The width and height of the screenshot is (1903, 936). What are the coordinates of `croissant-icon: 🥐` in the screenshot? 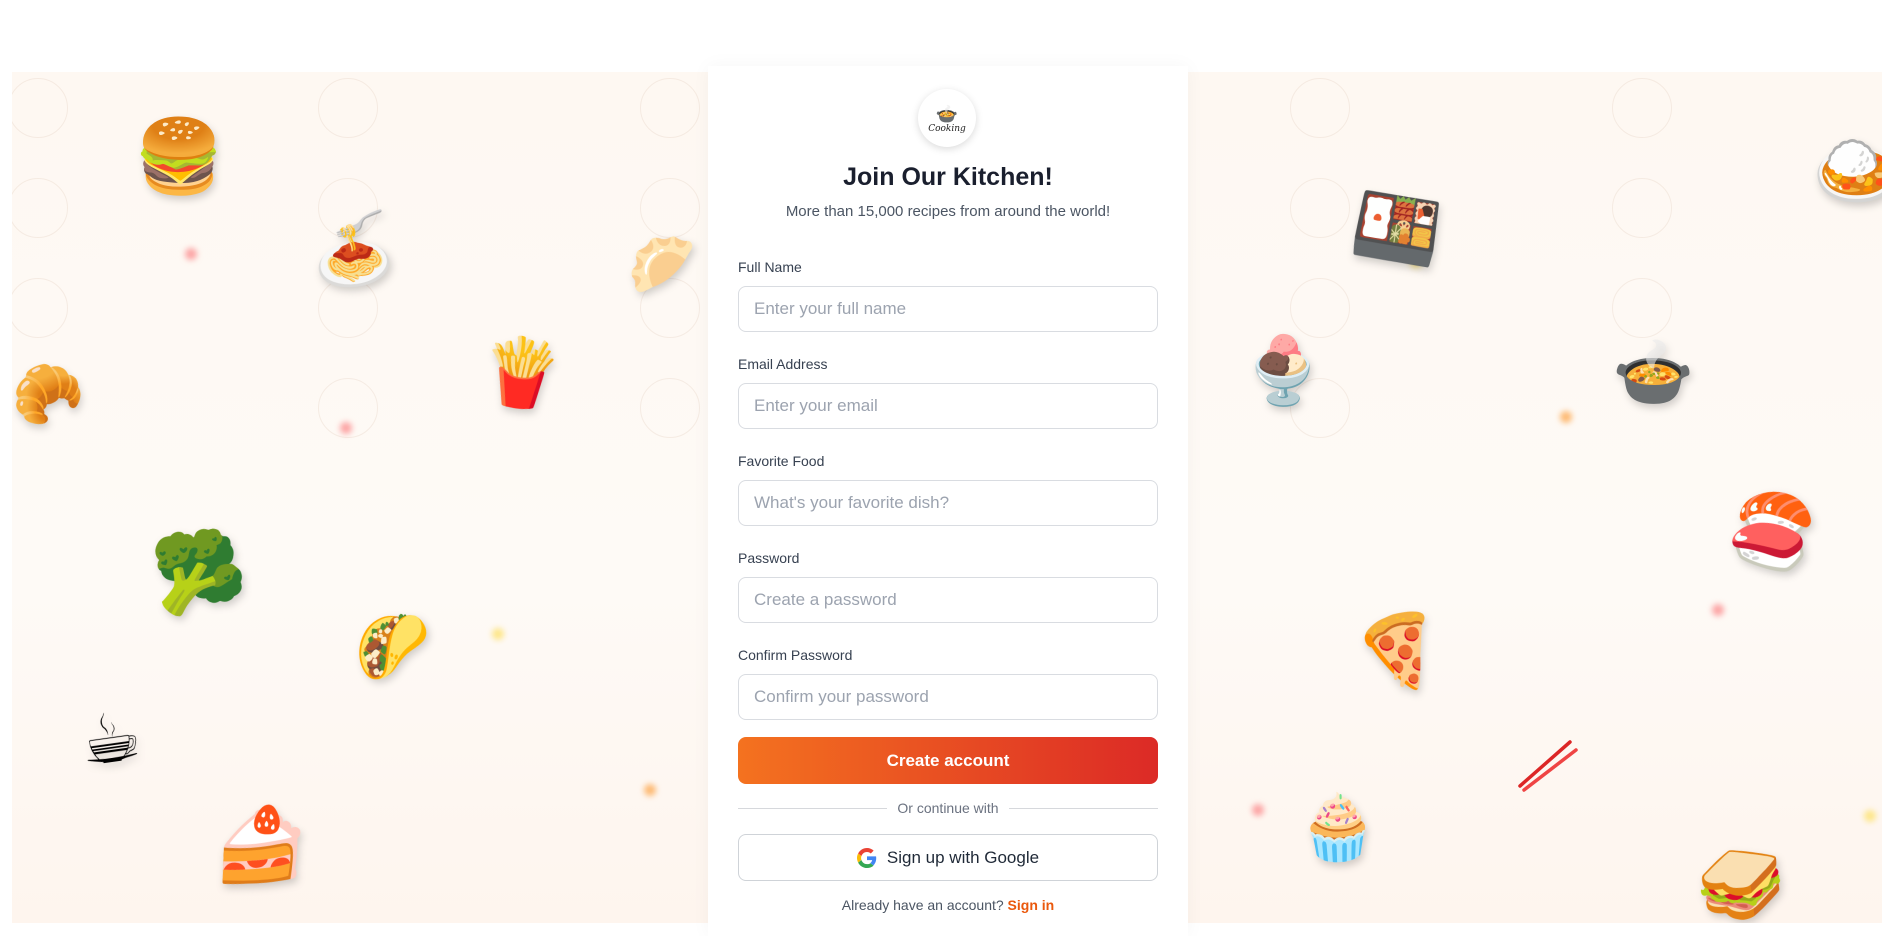 It's located at (51, 395).